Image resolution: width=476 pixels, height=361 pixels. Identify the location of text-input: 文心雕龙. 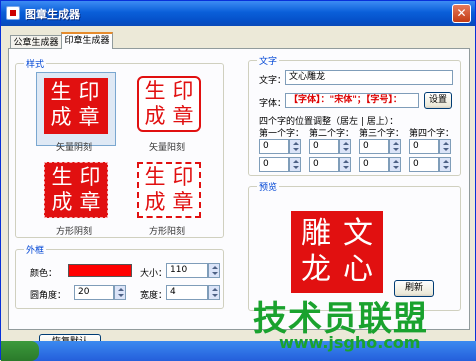
(369, 77).